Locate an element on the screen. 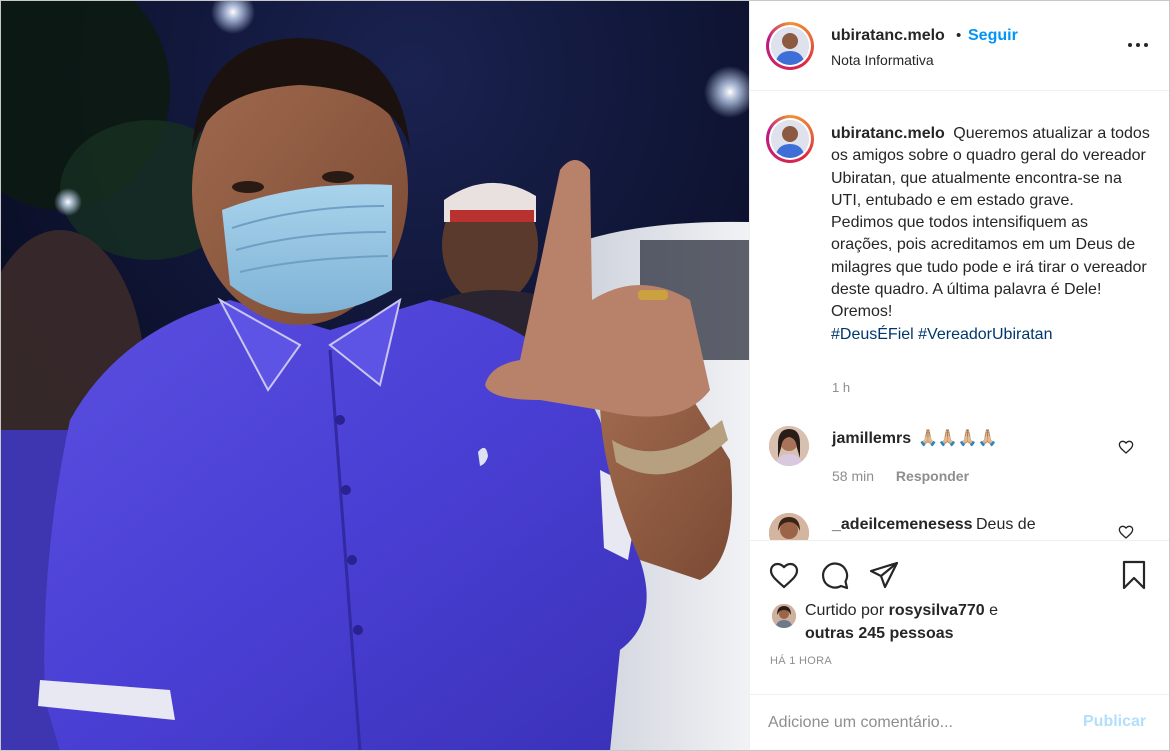  more-icon is located at coordinates (1138, 45).